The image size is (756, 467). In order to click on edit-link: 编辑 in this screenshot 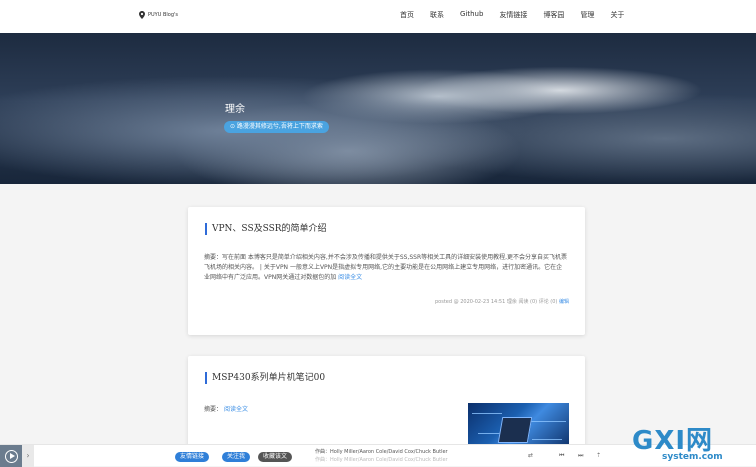, I will do `click(564, 302)`.